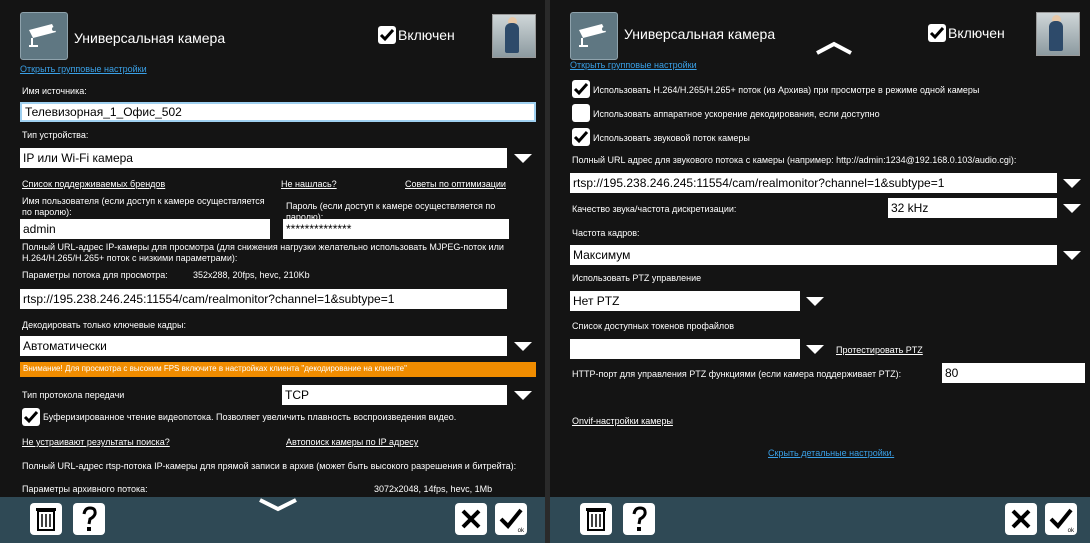 The width and height of the screenshot is (1090, 543). Describe the element at coordinates (813, 255) in the screenshot. I see `fps-select: Максимум` at that location.